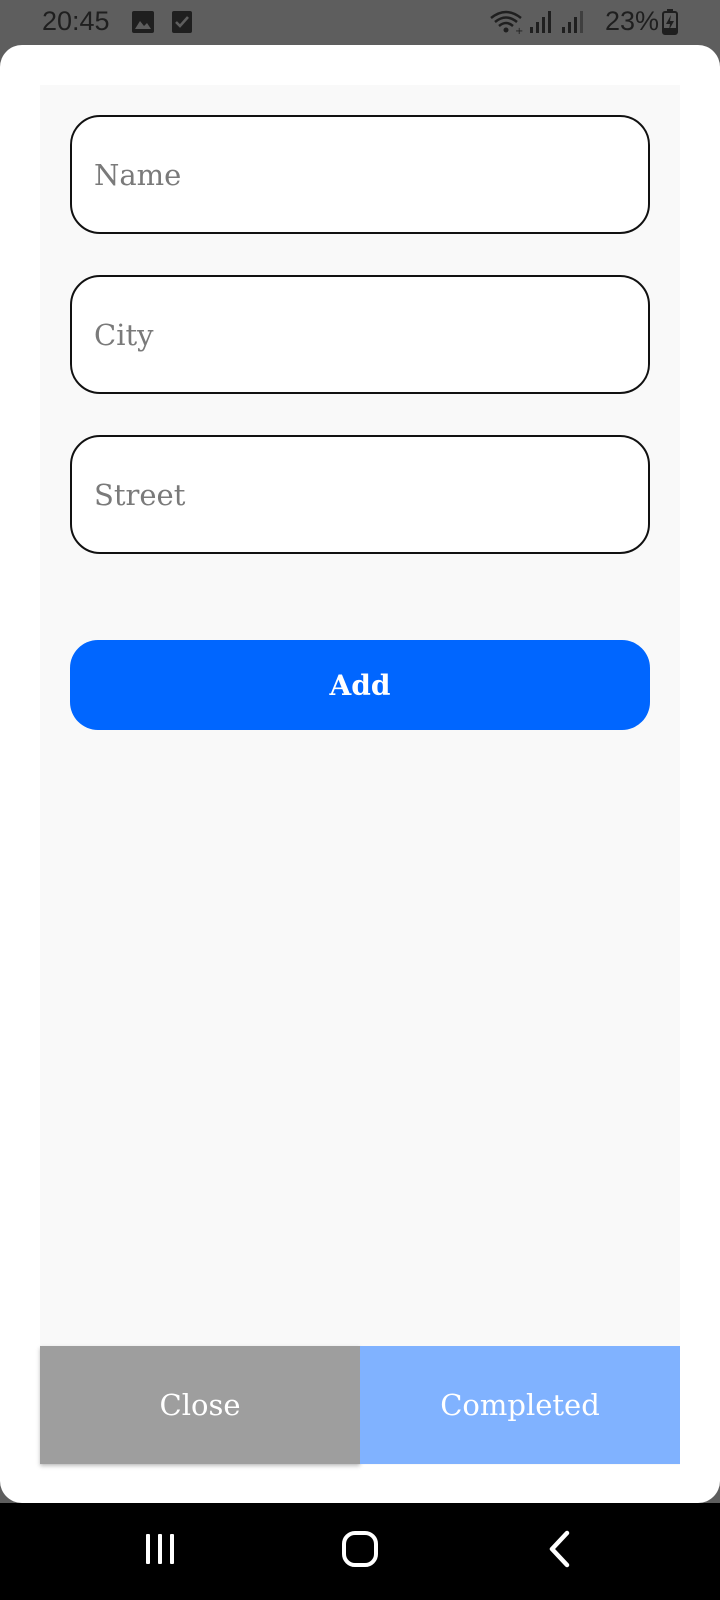 This screenshot has height=1600, width=720. I want to click on home-icon, so click(360, 1551).